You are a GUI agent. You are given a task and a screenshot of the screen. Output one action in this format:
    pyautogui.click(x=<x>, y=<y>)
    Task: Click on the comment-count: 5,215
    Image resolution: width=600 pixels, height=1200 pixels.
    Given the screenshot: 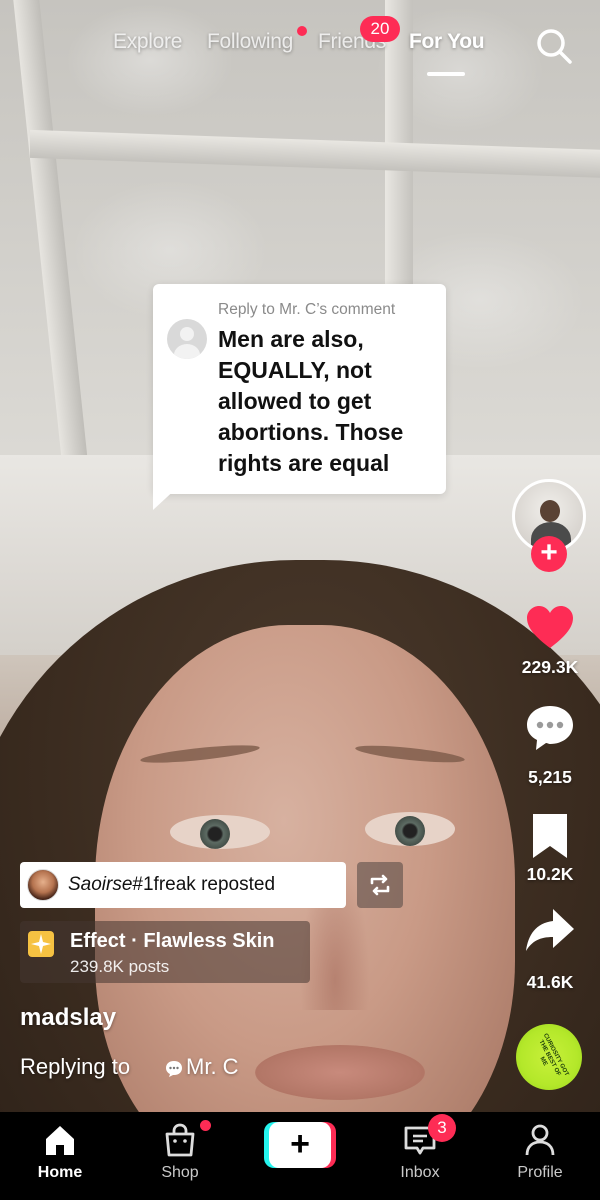 What is the action you would take?
    pyautogui.click(x=550, y=777)
    